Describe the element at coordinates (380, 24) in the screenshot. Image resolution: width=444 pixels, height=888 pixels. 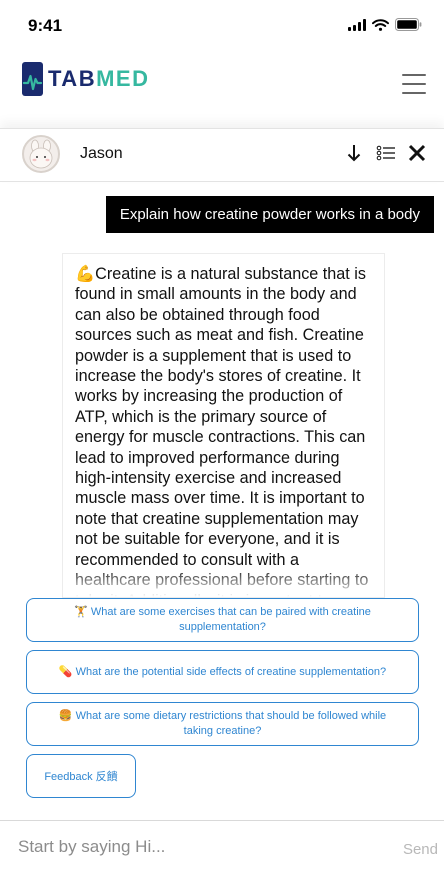
I see `wifi-icon` at that location.